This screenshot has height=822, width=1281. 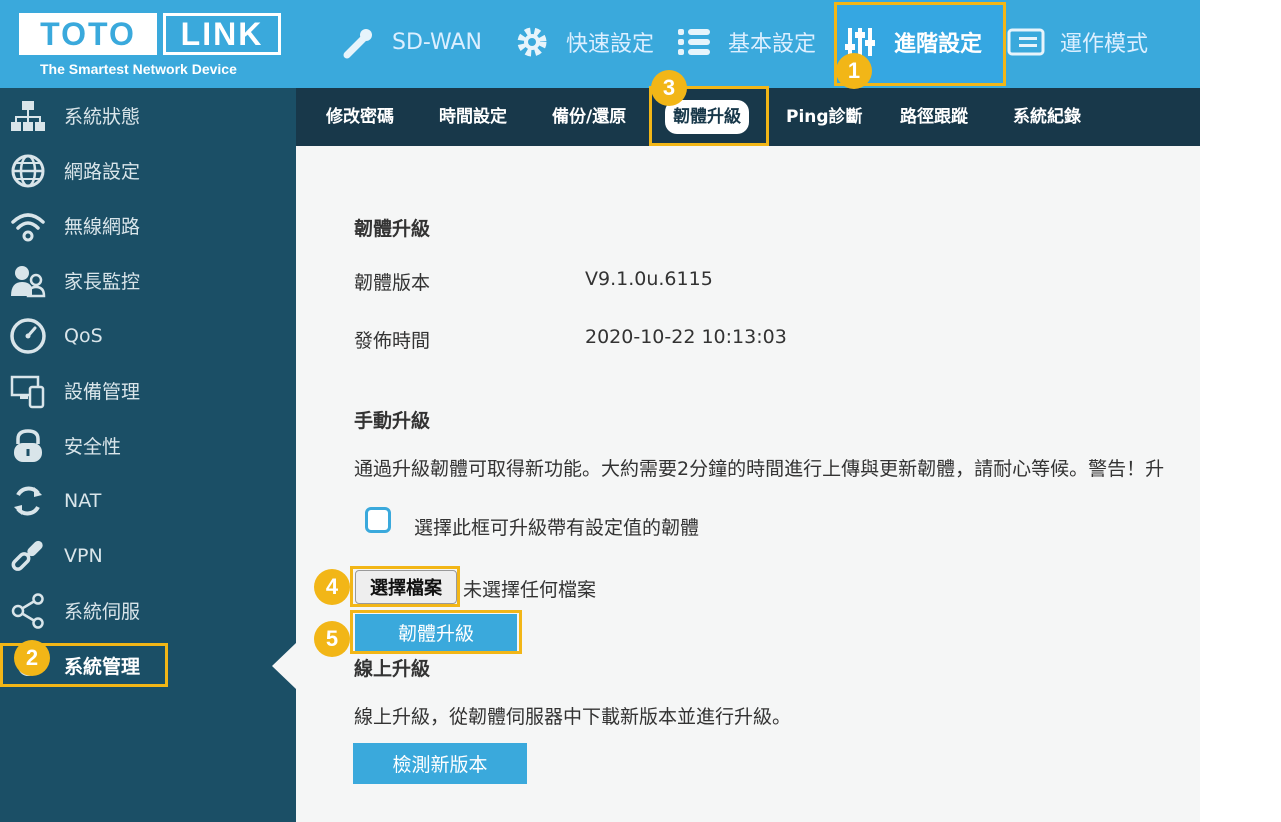 I want to click on share-icon, so click(x=28, y=611).